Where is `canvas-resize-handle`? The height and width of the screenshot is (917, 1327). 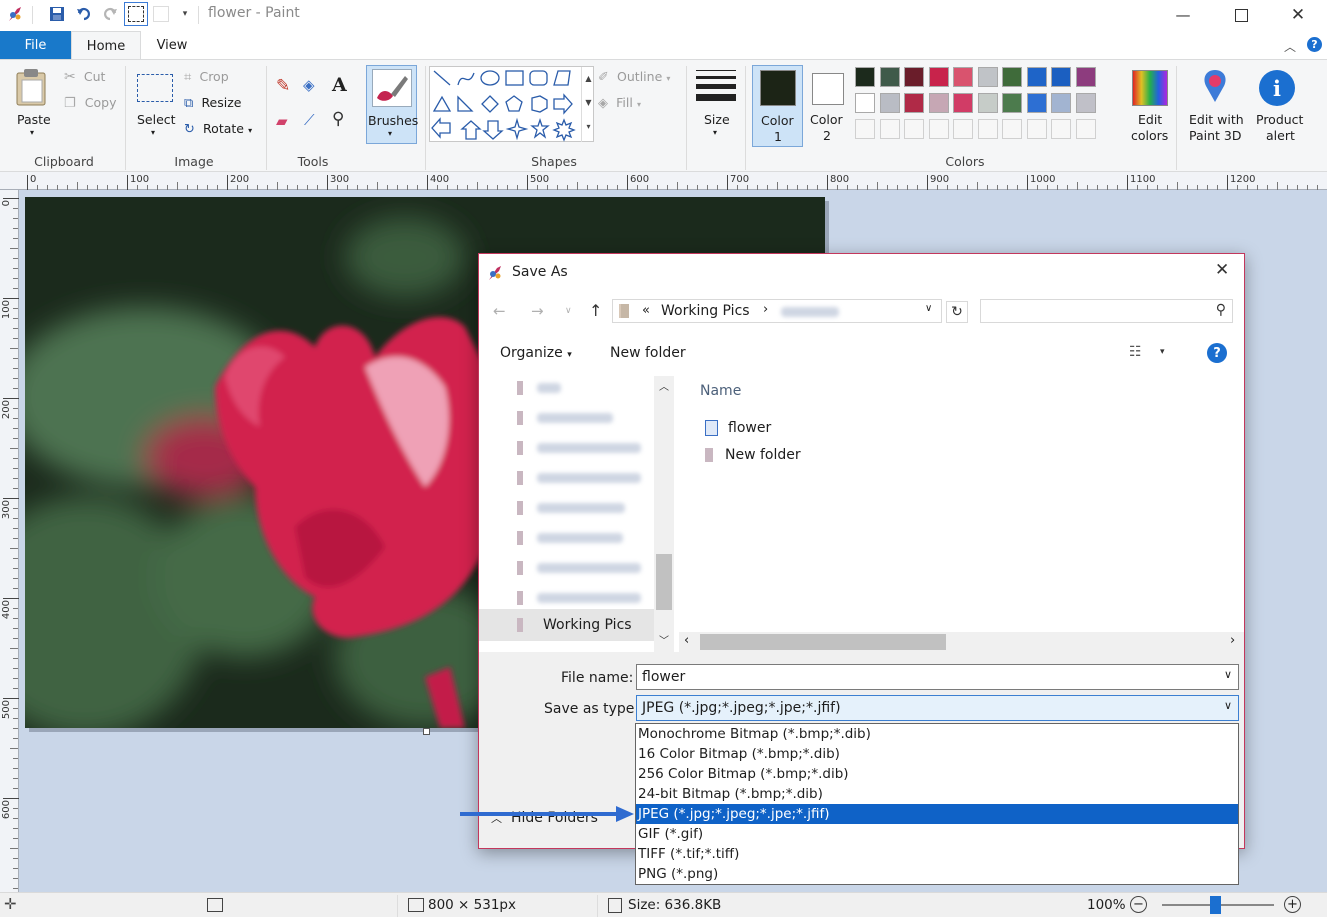 canvas-resize-handle is located at coordinates (426, 731).